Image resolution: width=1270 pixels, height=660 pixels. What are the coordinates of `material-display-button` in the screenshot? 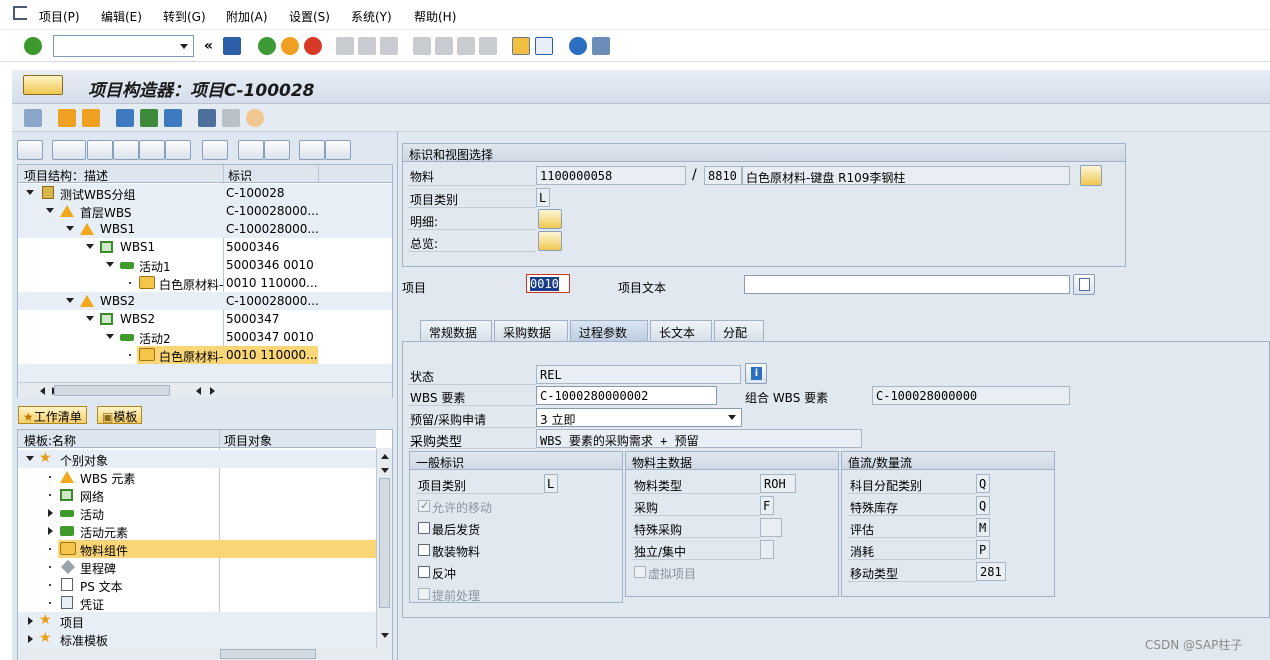 It's located at (1091, 175).